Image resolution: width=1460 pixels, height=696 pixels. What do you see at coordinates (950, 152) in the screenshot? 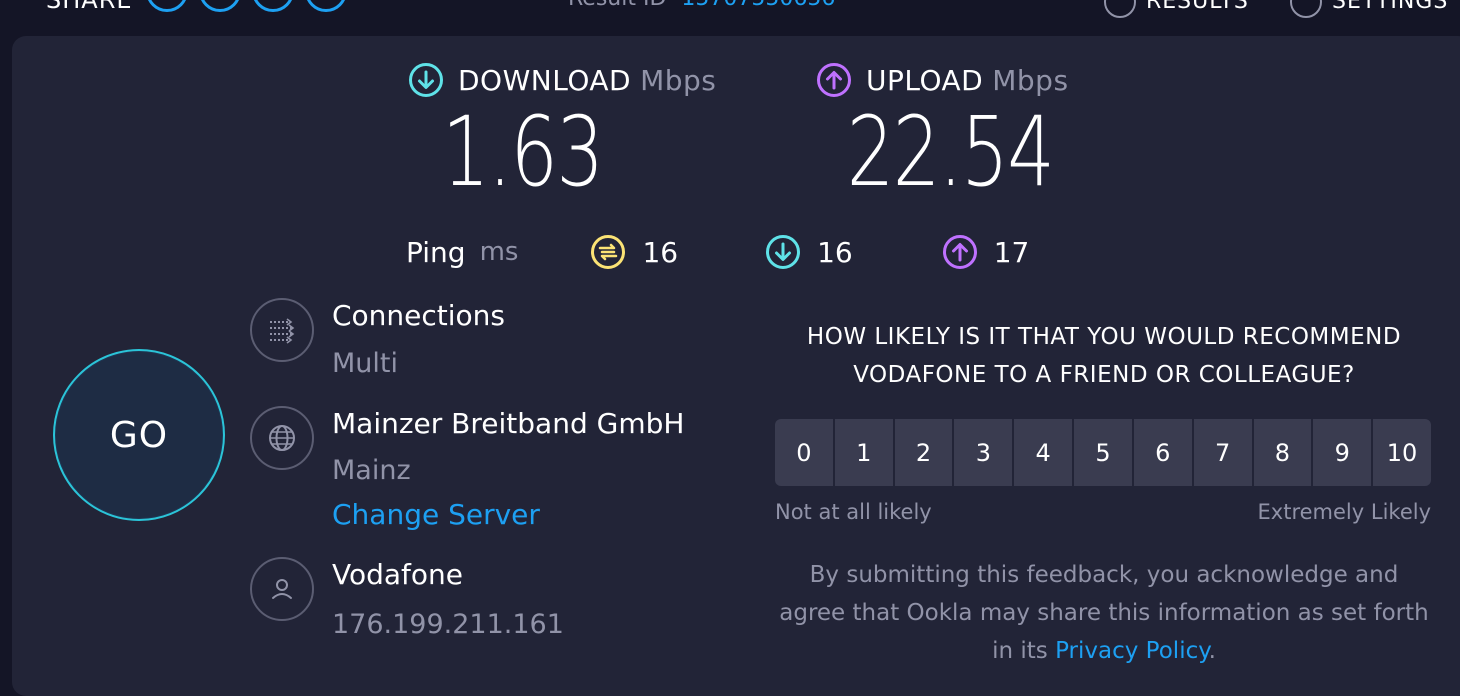
I see `upload-value: 22.54` at bounding box center [950, 152].